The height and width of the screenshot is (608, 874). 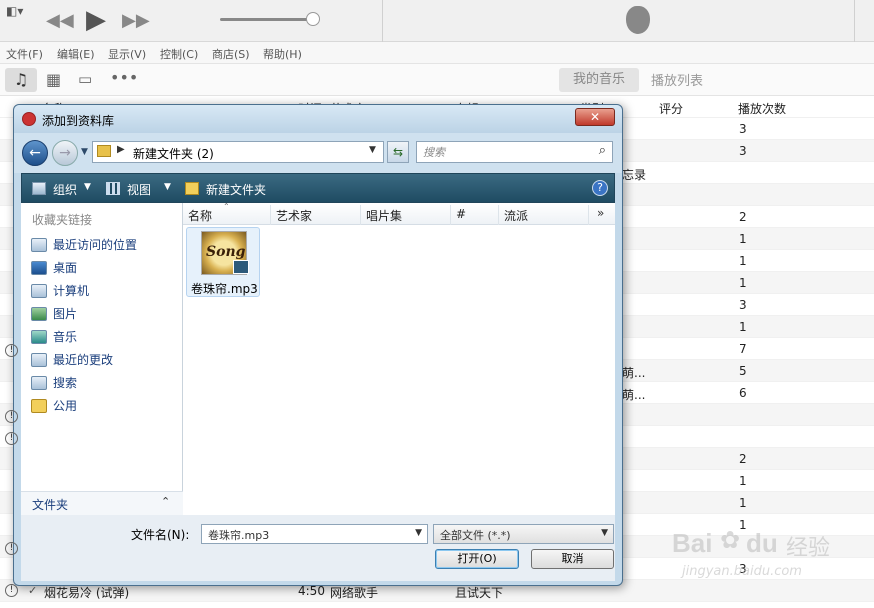 What do you see at coordinates (282, 54) in the screenshot?
I see `menu-help: 帮助(H)` at bounding box center [282, 54].